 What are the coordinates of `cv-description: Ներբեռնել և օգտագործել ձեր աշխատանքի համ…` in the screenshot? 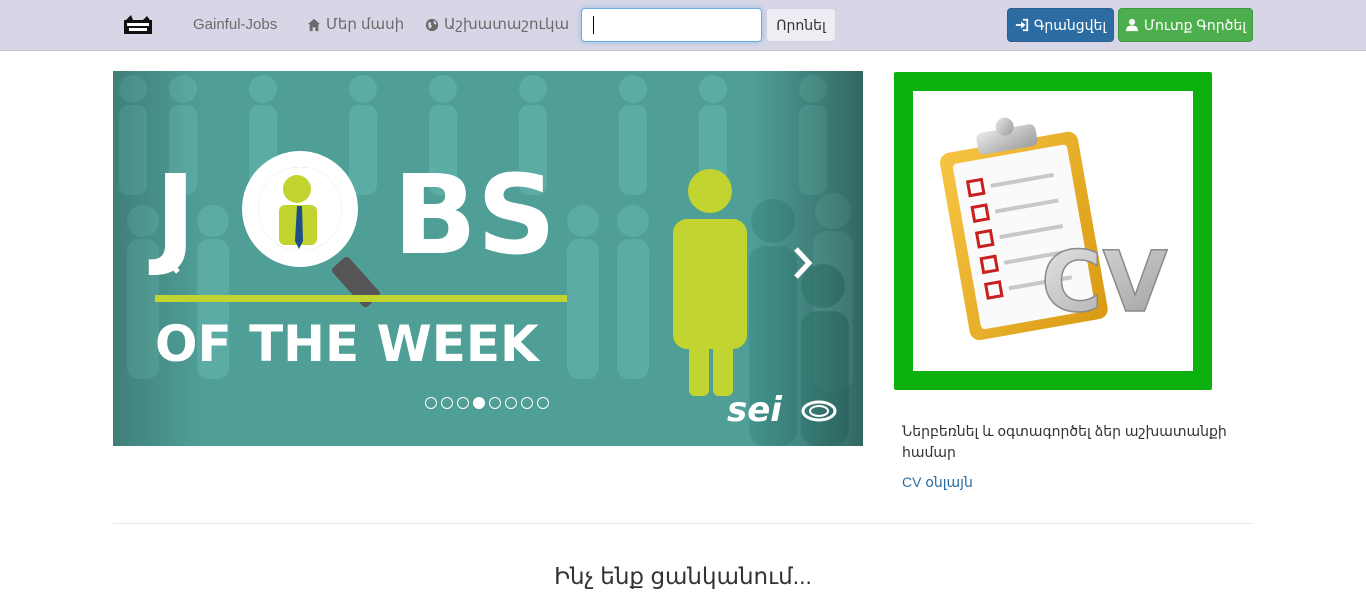 It's located at (1064, 441).